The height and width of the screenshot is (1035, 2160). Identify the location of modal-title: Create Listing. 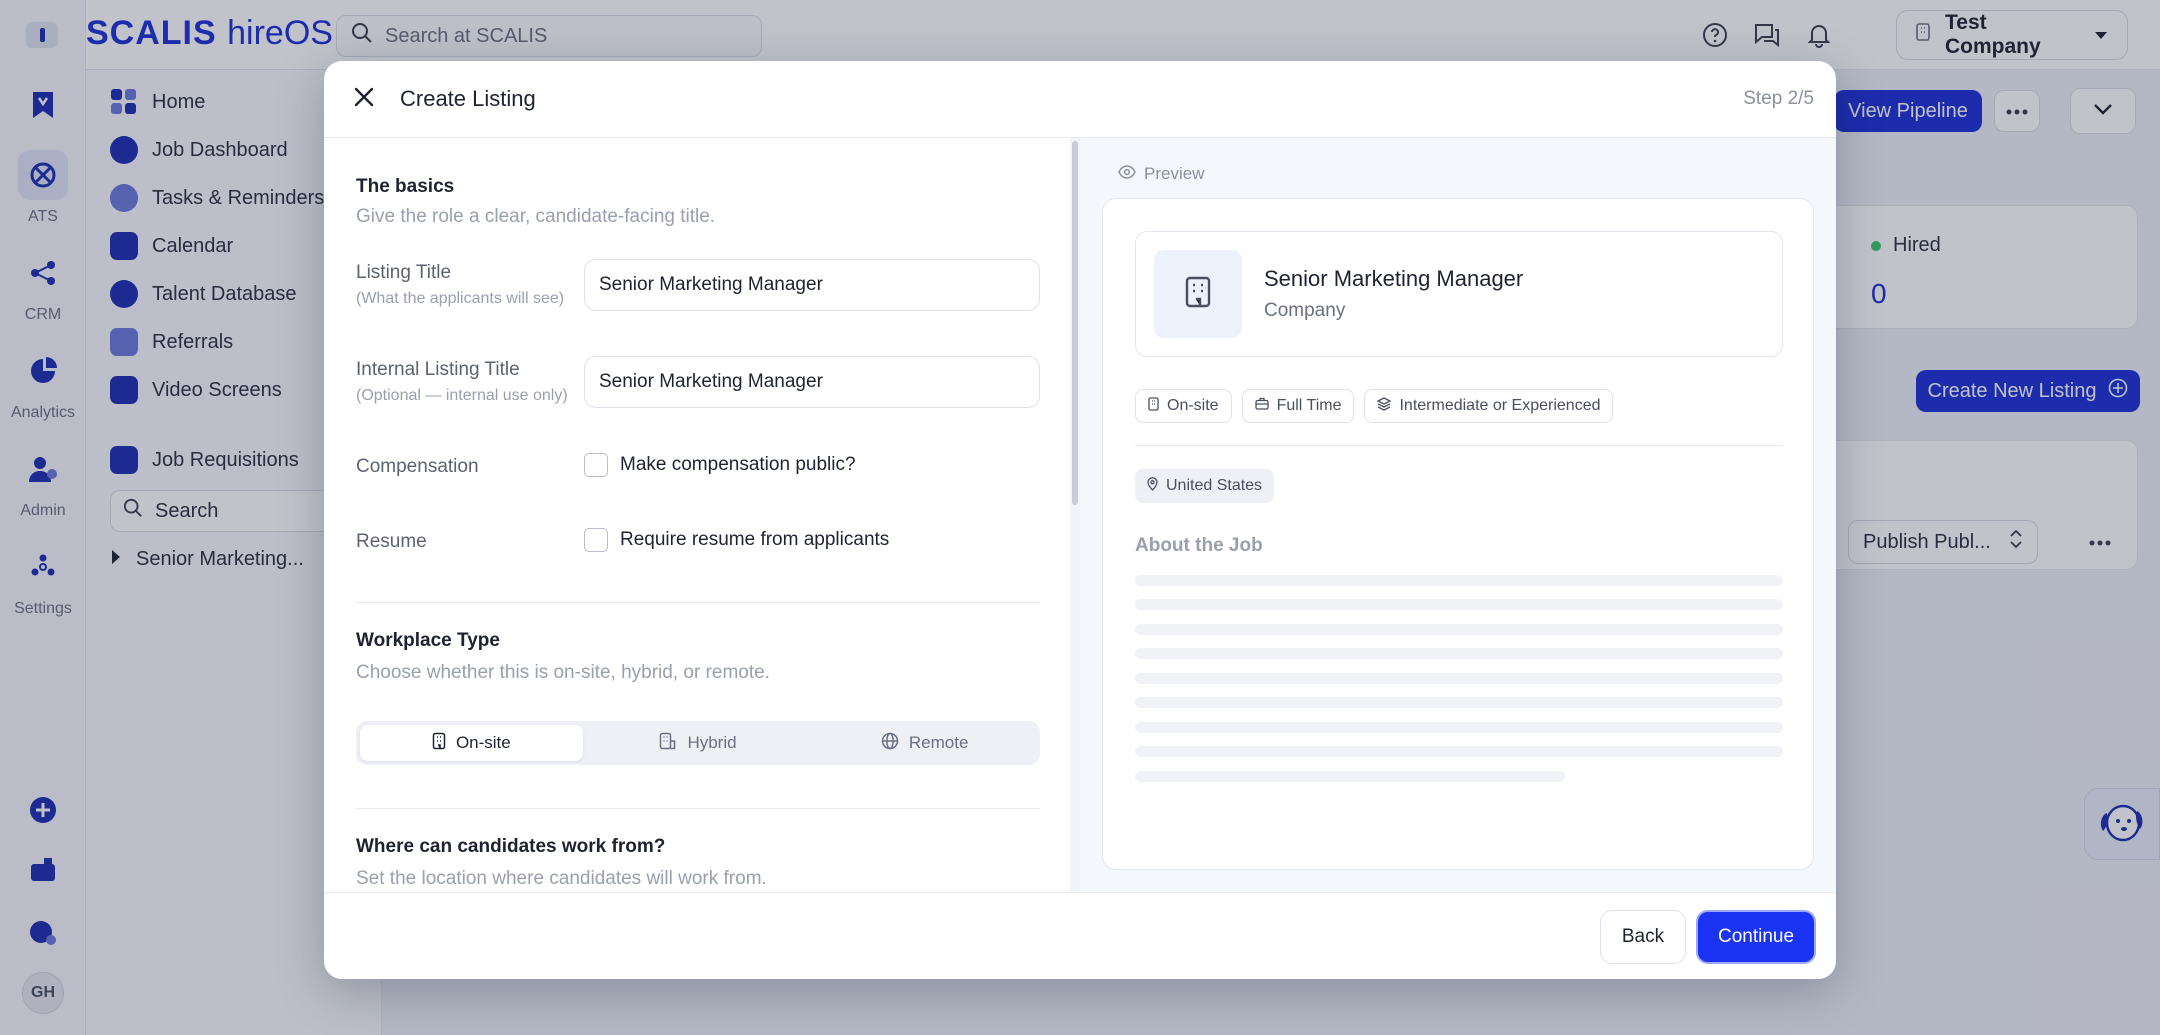
(468, 98).